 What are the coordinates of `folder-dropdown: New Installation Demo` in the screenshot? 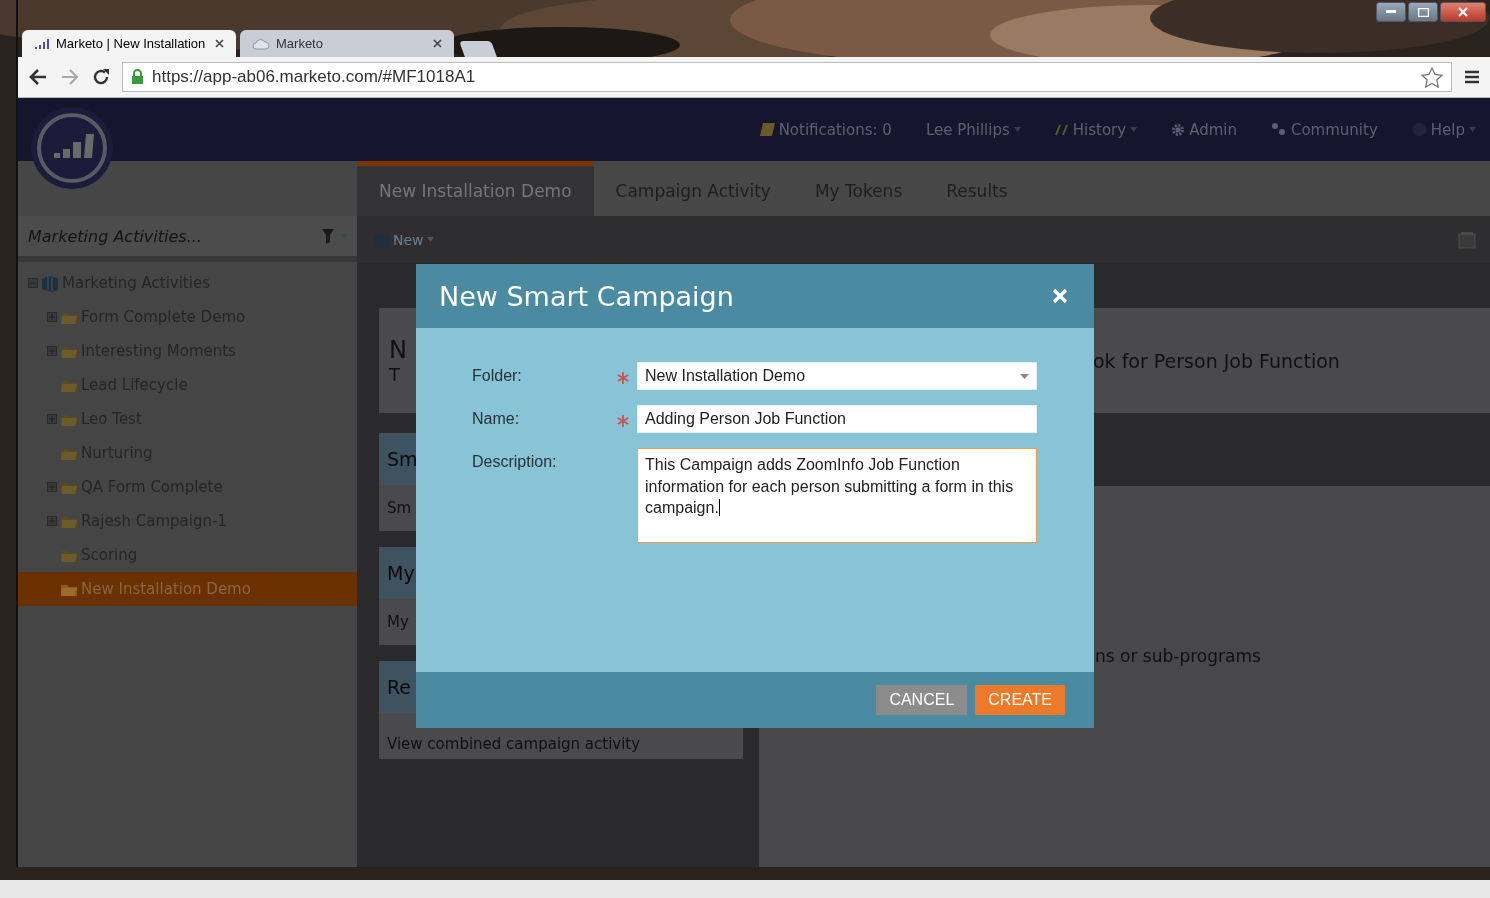 It's located at (837, 376).